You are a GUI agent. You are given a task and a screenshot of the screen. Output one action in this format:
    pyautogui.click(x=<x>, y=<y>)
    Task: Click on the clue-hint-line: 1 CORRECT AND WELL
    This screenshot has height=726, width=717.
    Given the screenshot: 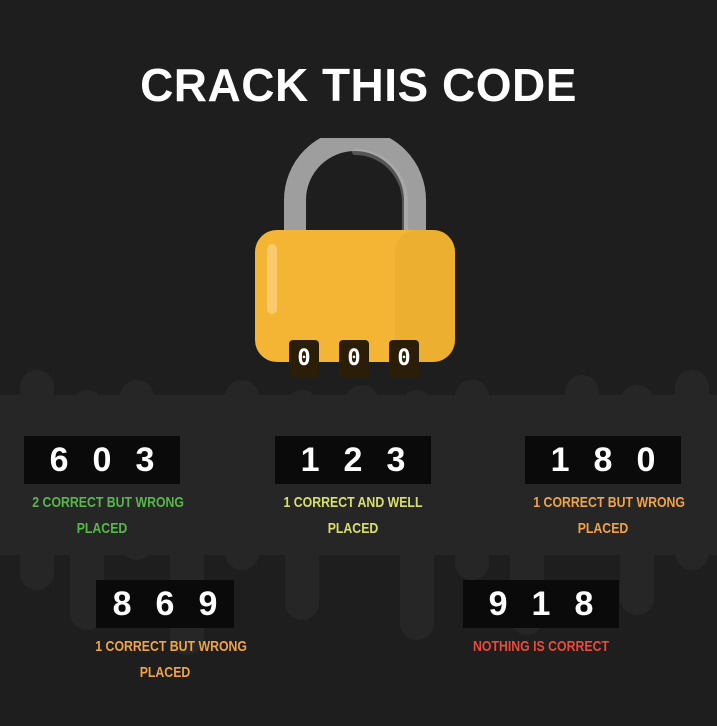 What is the action you would take?
    pyautogui.click(x=353, y=502)
    